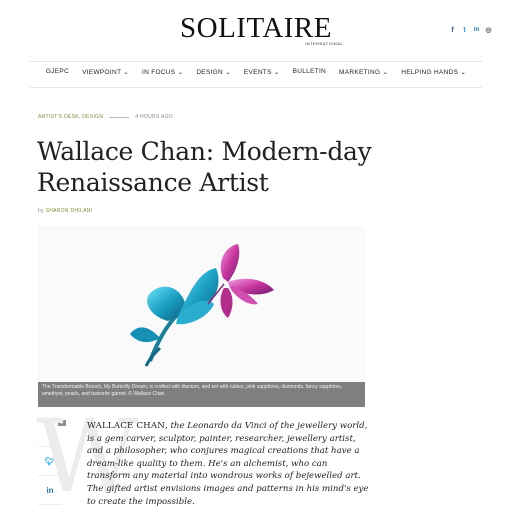 Image resolution: width=512 pixels, height=515 pixels. I want to click on header-divider, so click(256, 61).